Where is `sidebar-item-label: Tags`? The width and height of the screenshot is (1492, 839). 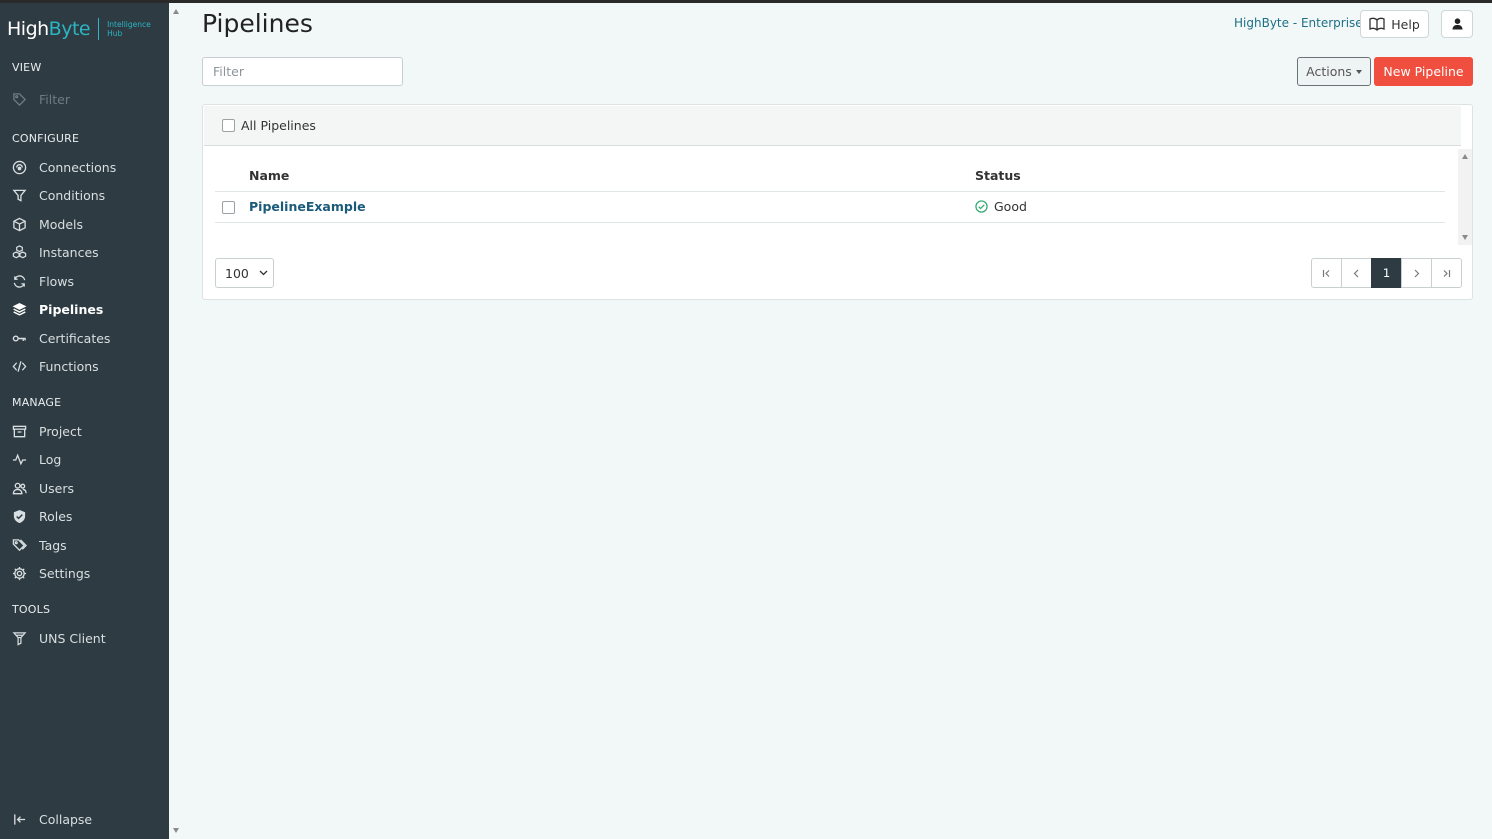
sidebar-item-label: Tags is located at coordinates (53, 545).